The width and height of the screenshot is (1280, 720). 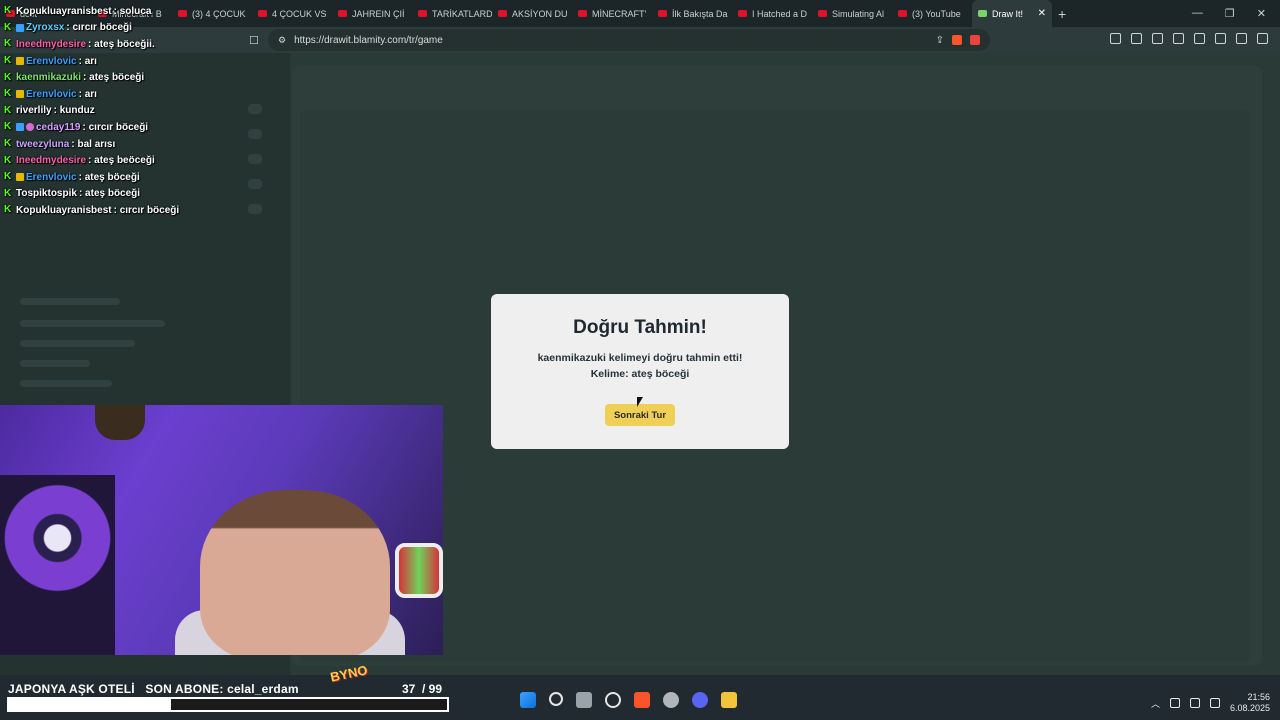 What do you see at coordinates (1261, 13) in the screenshot?
I see `close-window-icon: ✕` at bounding box center [1261, 13].